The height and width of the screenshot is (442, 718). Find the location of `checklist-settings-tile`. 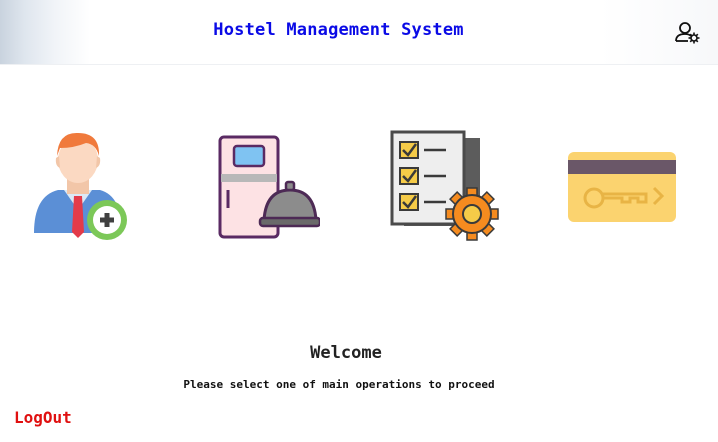

checklist-settings-tile is located at coordinates (445, 186).